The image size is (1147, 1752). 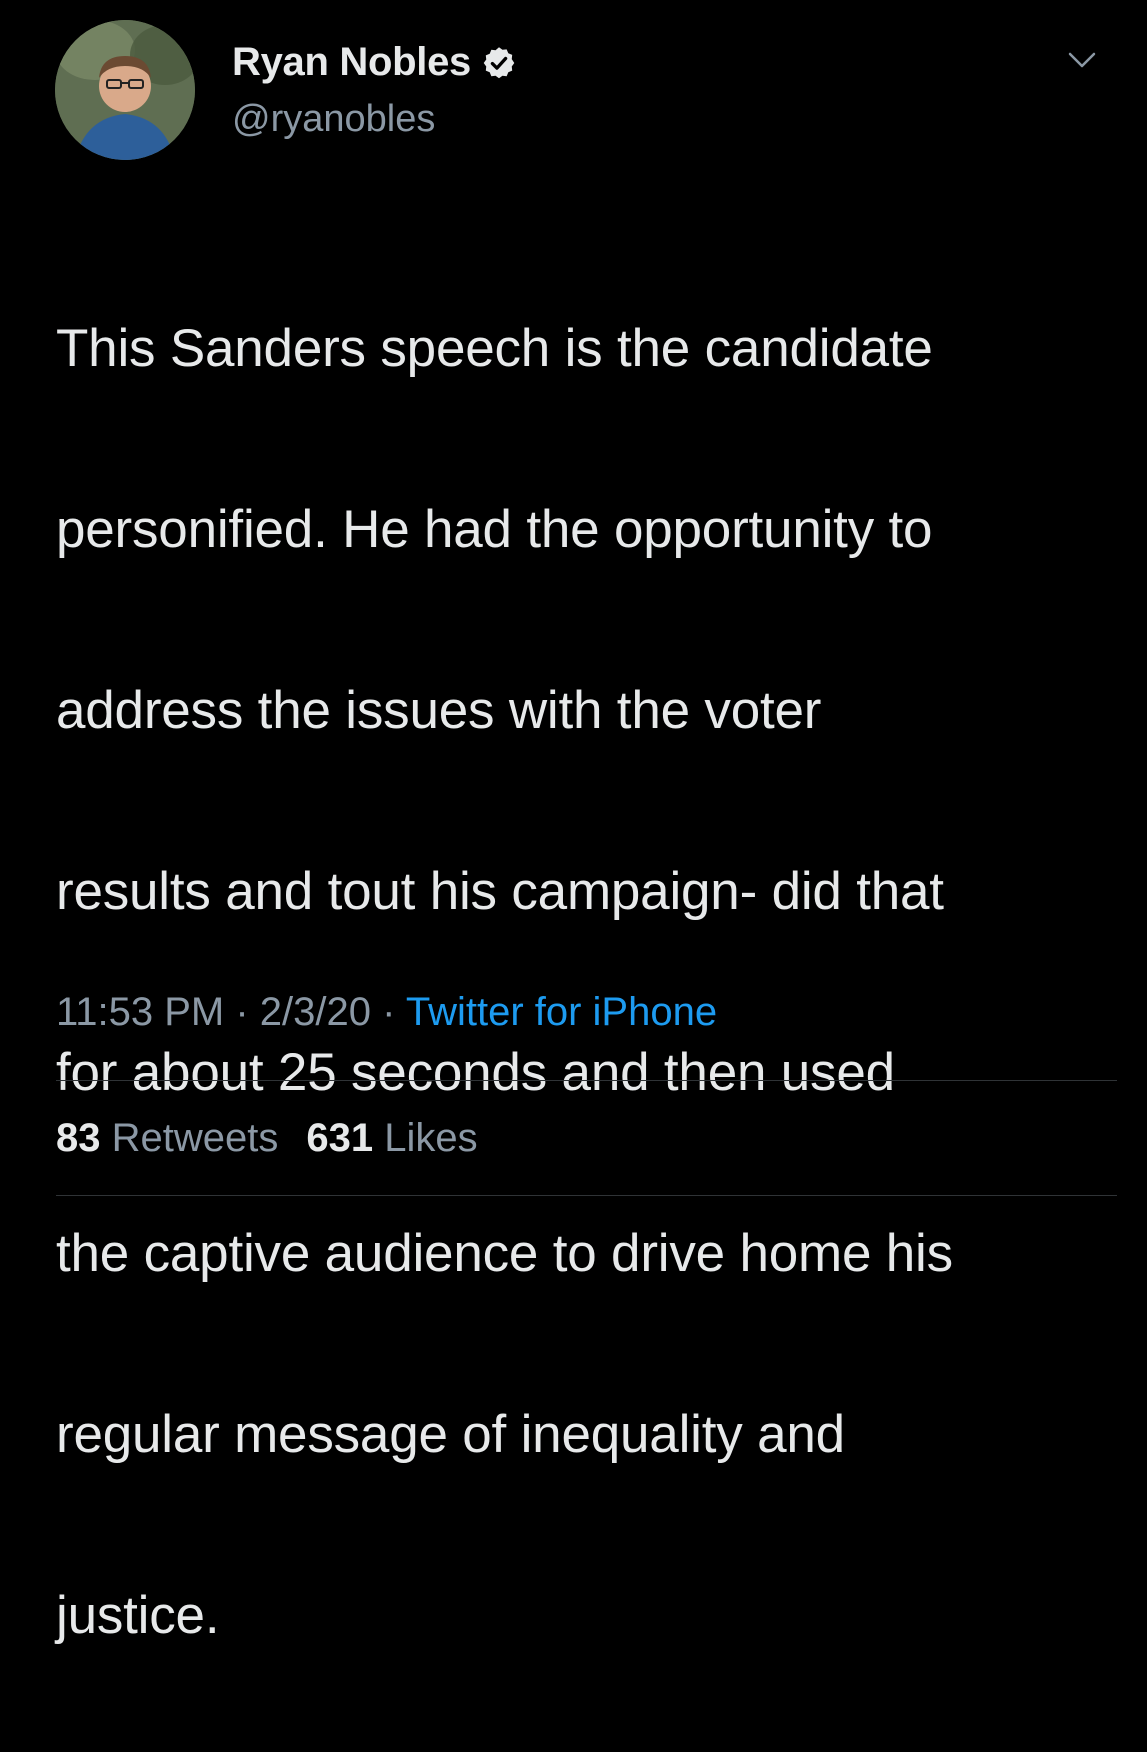 What do you see at coordinates (1082, 60) in the screenshot?
I see `chevron-down-icon` at bounding box center [1082, 60].